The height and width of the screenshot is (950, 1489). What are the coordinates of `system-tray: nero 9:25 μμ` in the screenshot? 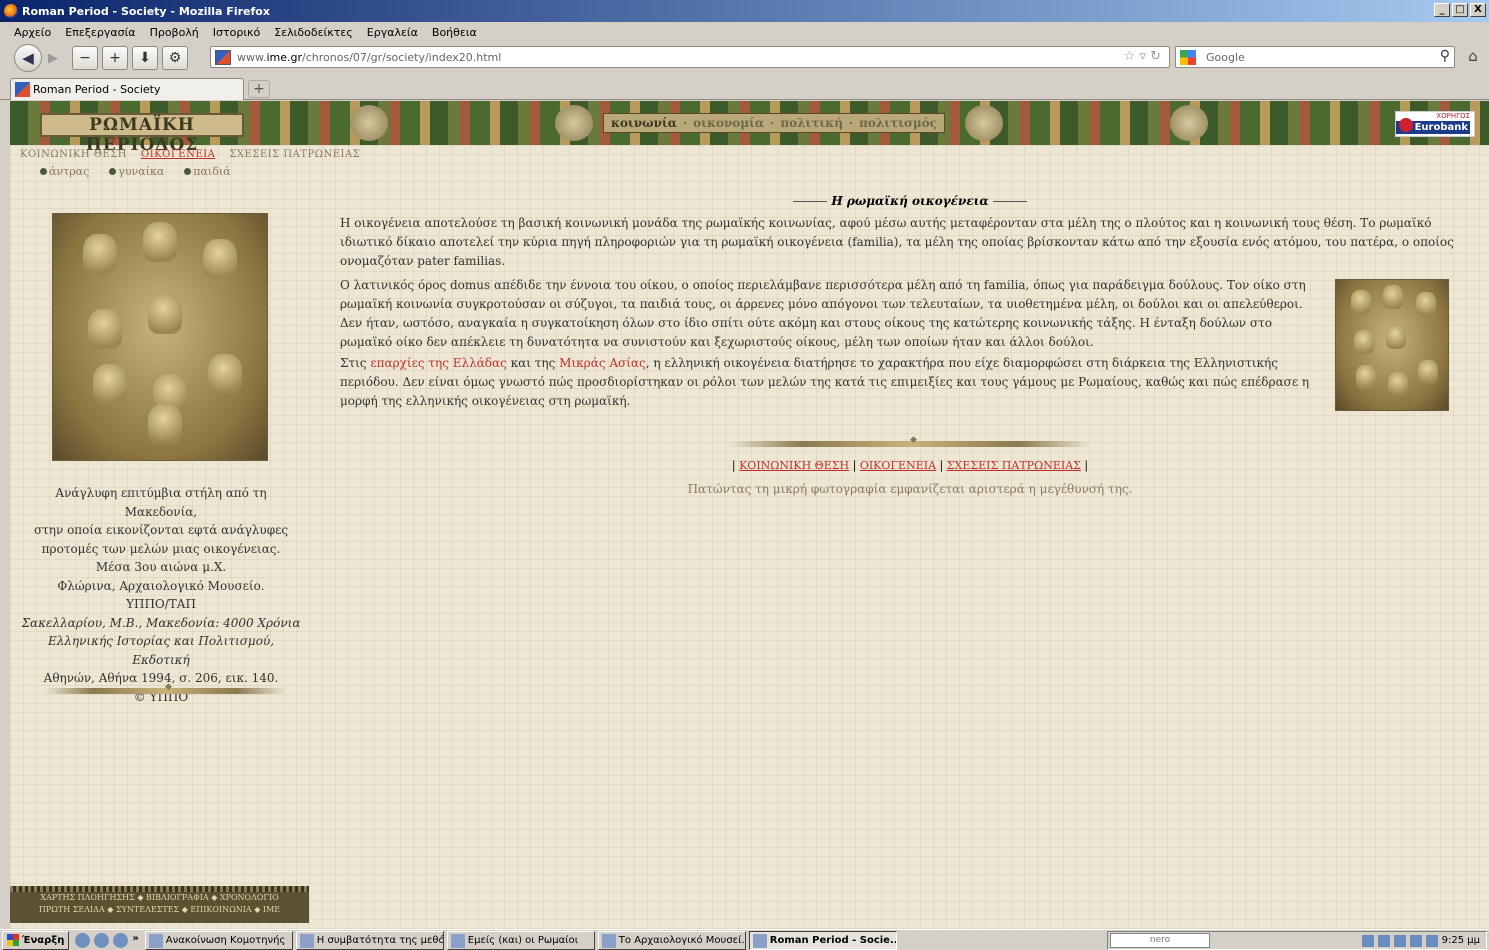 It's located at (1297, 940).